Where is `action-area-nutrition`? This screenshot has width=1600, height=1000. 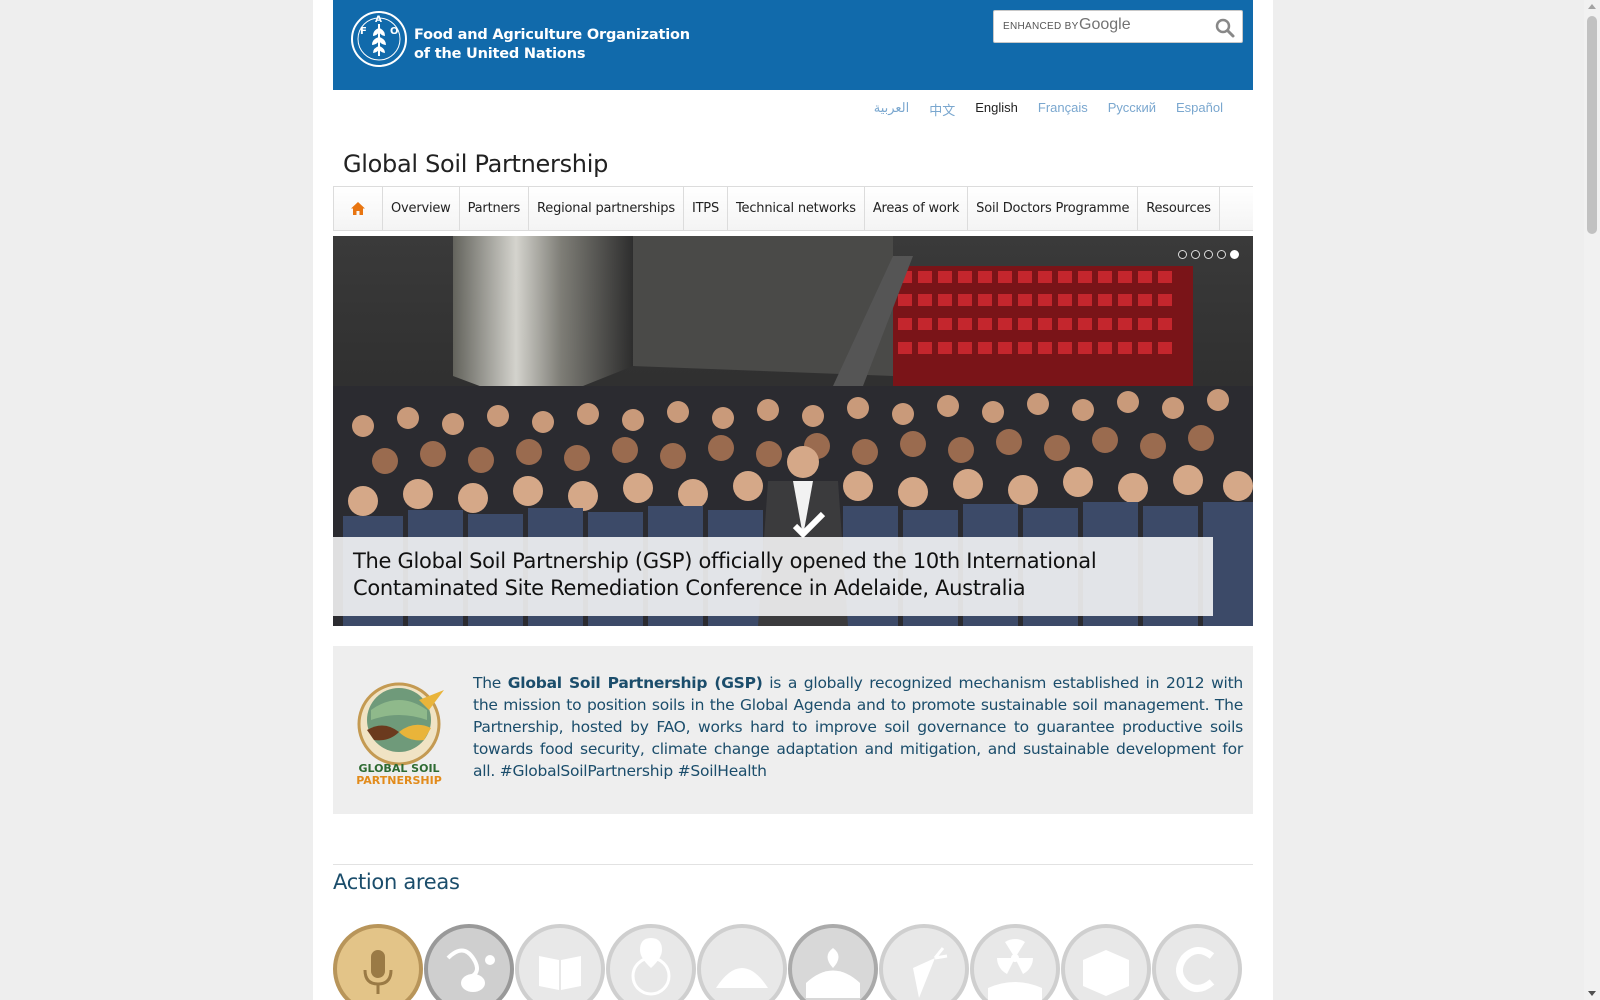 action-area-nutrition is located at coordinates (924, 962).